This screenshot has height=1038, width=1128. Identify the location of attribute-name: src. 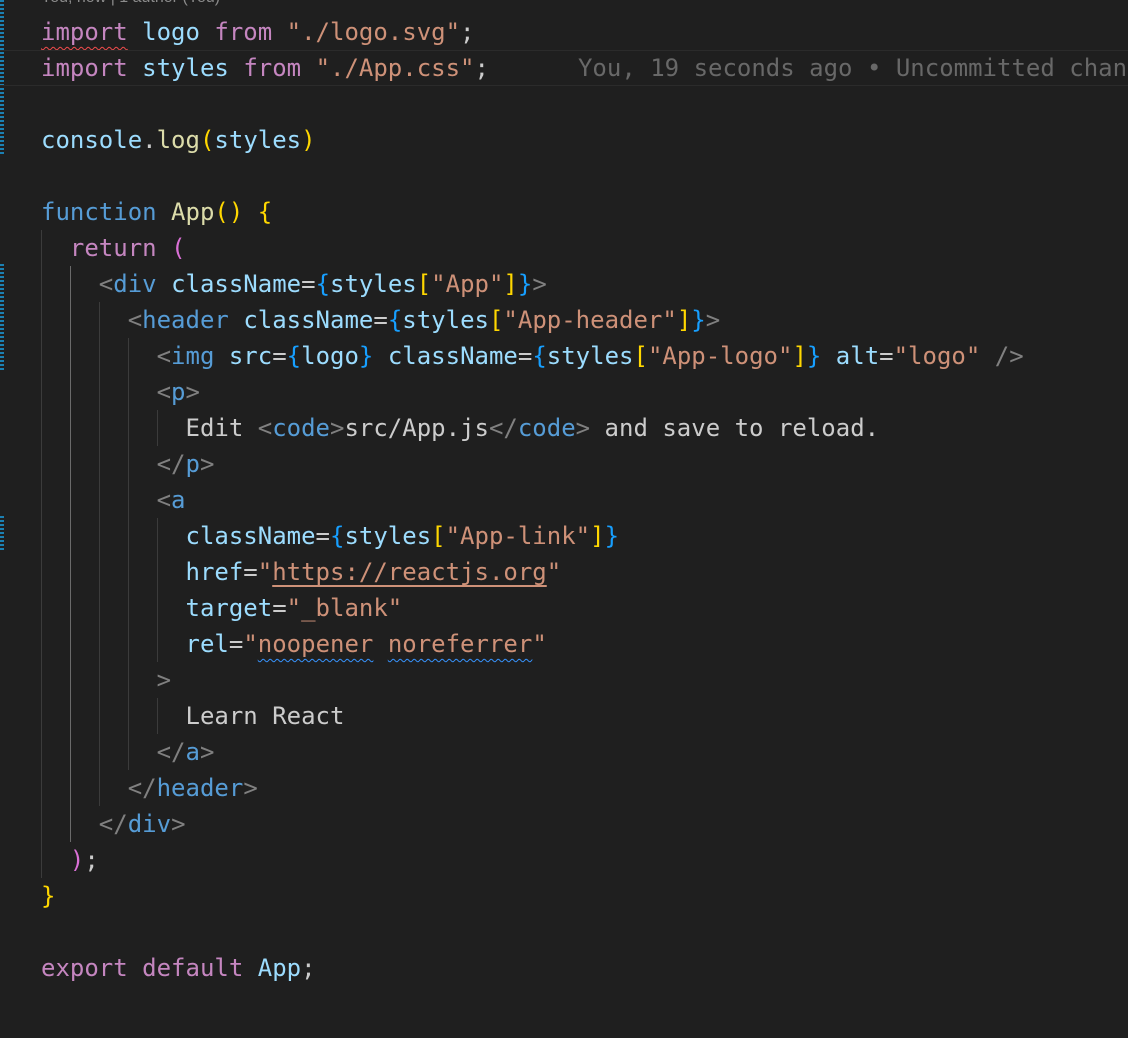
(250, 356).